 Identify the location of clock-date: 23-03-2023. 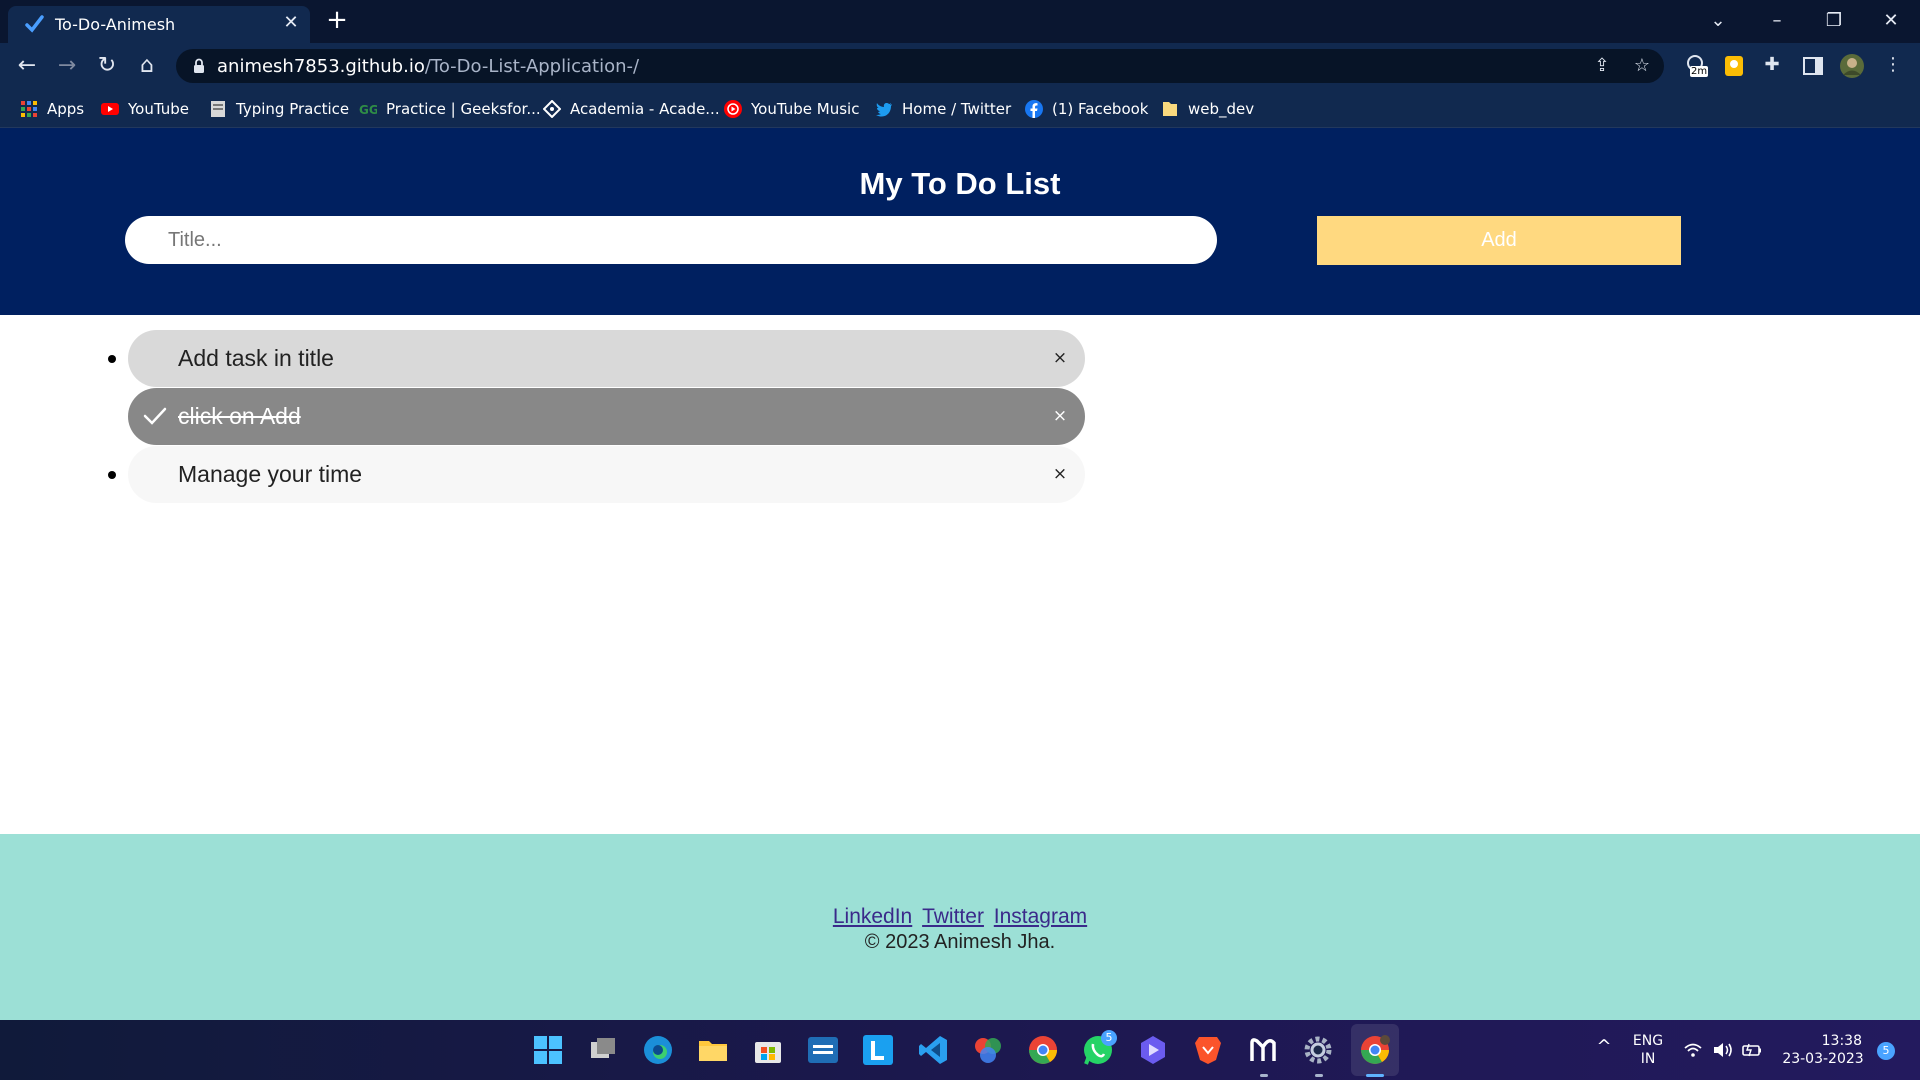
(1823, 1059).